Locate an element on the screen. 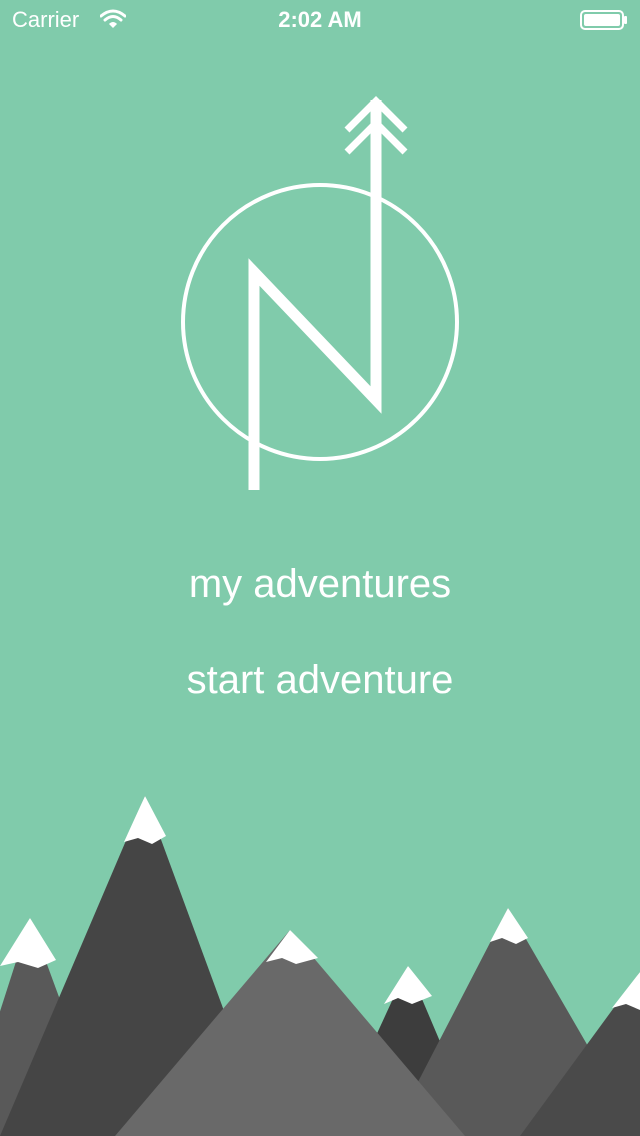 The height and width of the screenshot is (1136, 640). my-adventures-button: my adventures is located at coordinates (320, 584).